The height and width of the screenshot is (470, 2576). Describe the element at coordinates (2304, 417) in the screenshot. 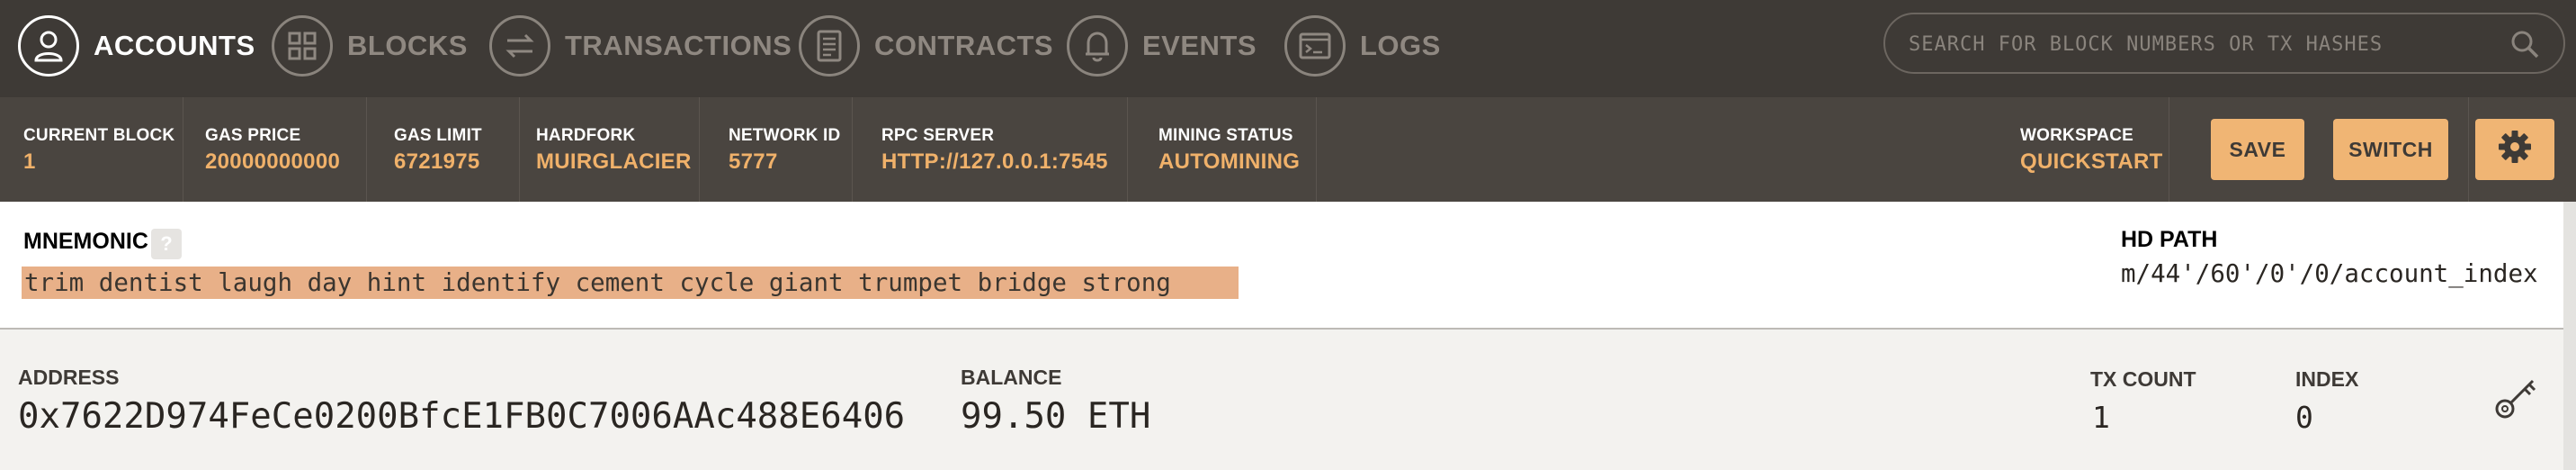

I see `index-value: 0` at that location.